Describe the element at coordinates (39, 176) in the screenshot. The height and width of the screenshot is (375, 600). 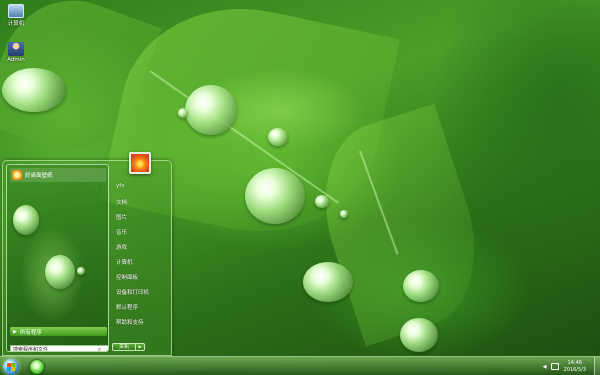
I see `recent-item-label: 好桌面壁纸` at that location.